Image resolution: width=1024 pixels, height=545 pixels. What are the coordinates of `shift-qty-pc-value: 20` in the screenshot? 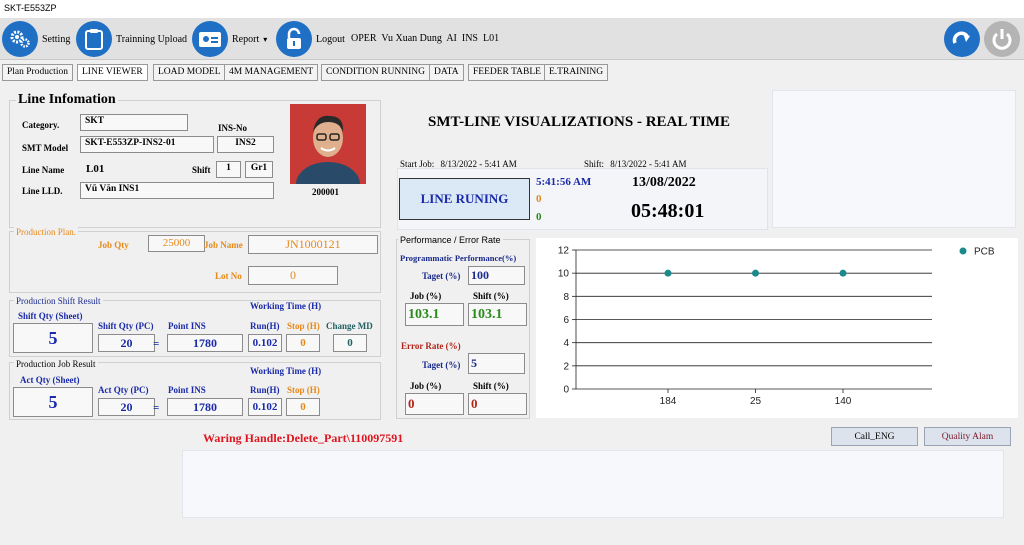 It's located at (126, 343).